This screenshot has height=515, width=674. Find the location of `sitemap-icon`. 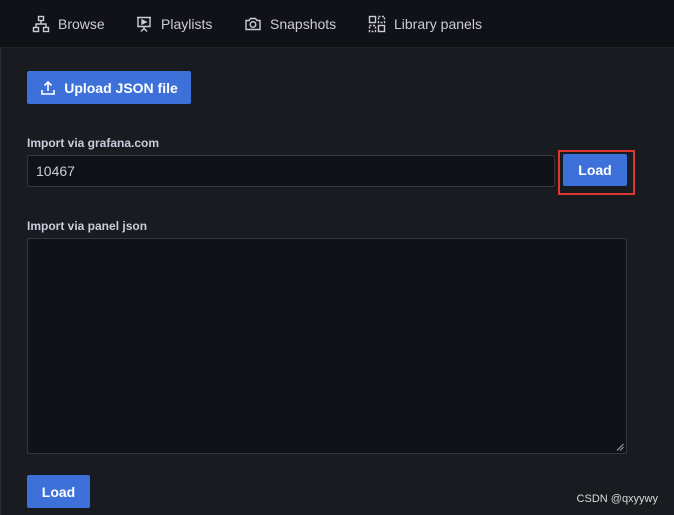

sitemap-icon is located at coordinates (41, 24).